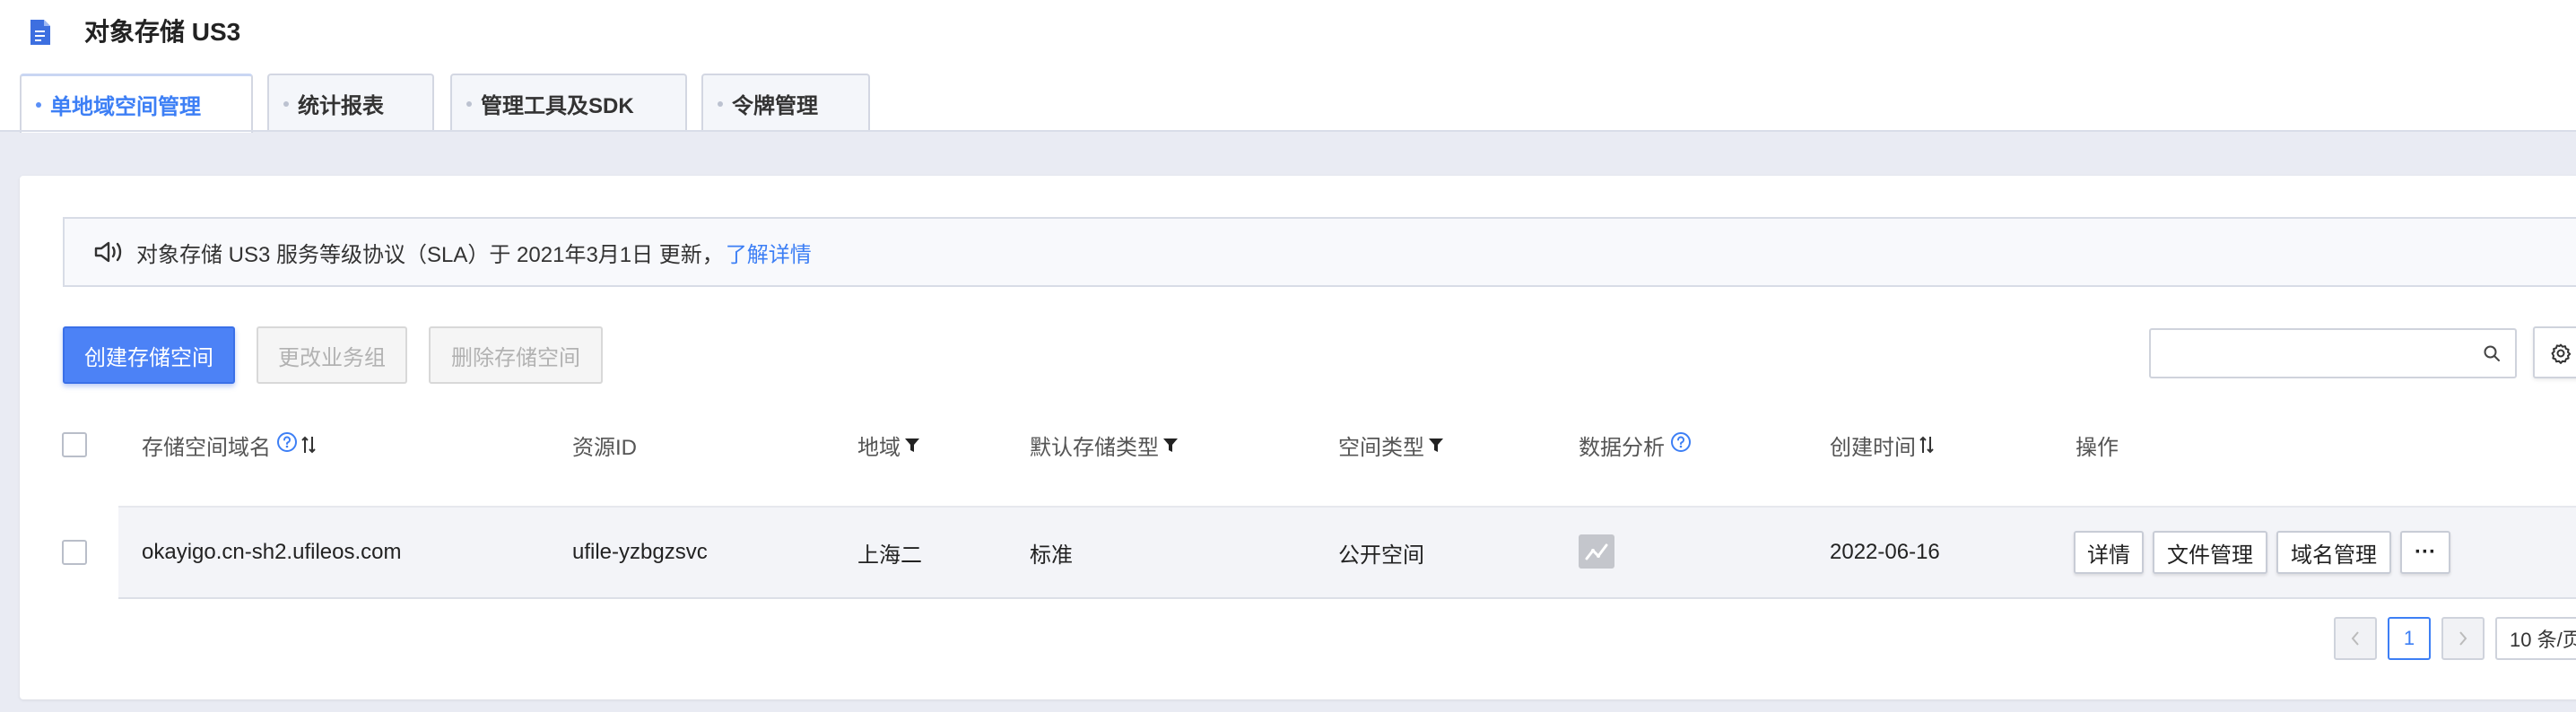 The height and width of the screenshot is (712, 2576). I want to click on prev-page-button, so click(2355, 638).